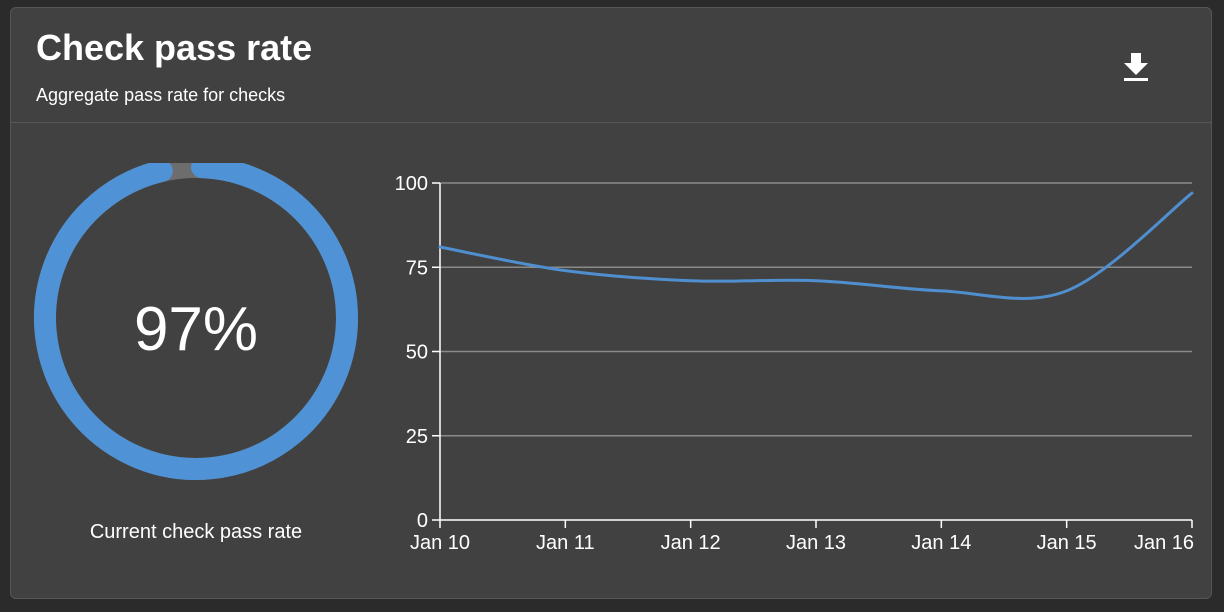  What do you see at coordinates (417, 437) in the screenshot?
I see `y-tick-label: 25` at bounding box center [417, 437].